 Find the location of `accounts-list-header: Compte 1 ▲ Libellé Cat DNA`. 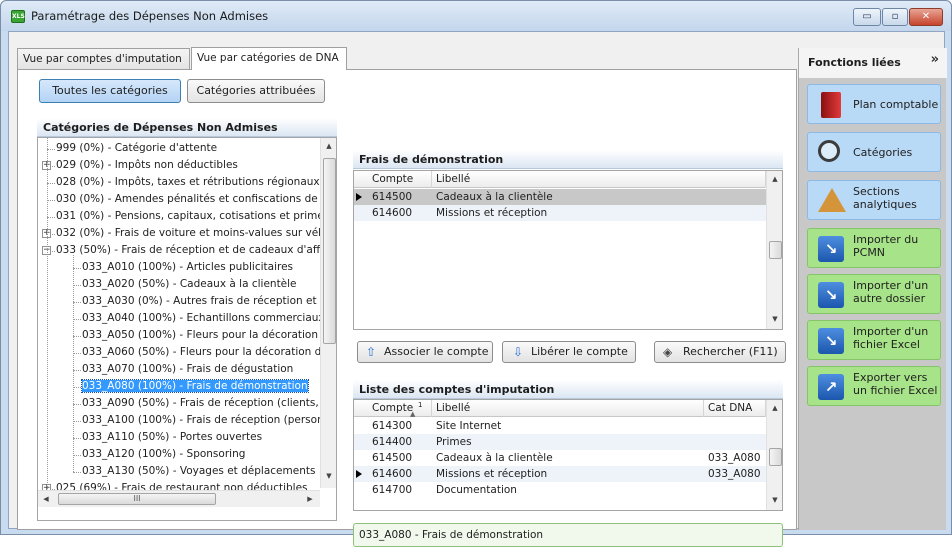

accounts-list-header: Compte 1 ▲ Libellé Cat DNA is located at coordinates (560, 409).